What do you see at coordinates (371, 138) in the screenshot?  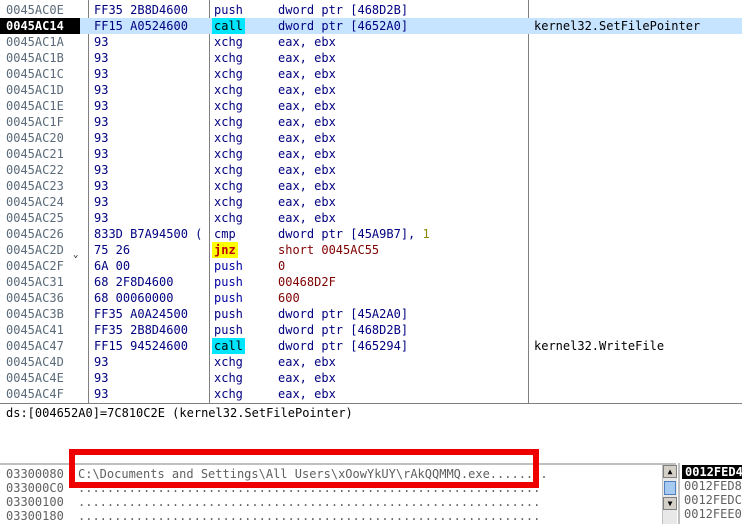 I see `disasm-row: 0045AC20 93 xchg eax, ebx` at bounding box center [371, 138].